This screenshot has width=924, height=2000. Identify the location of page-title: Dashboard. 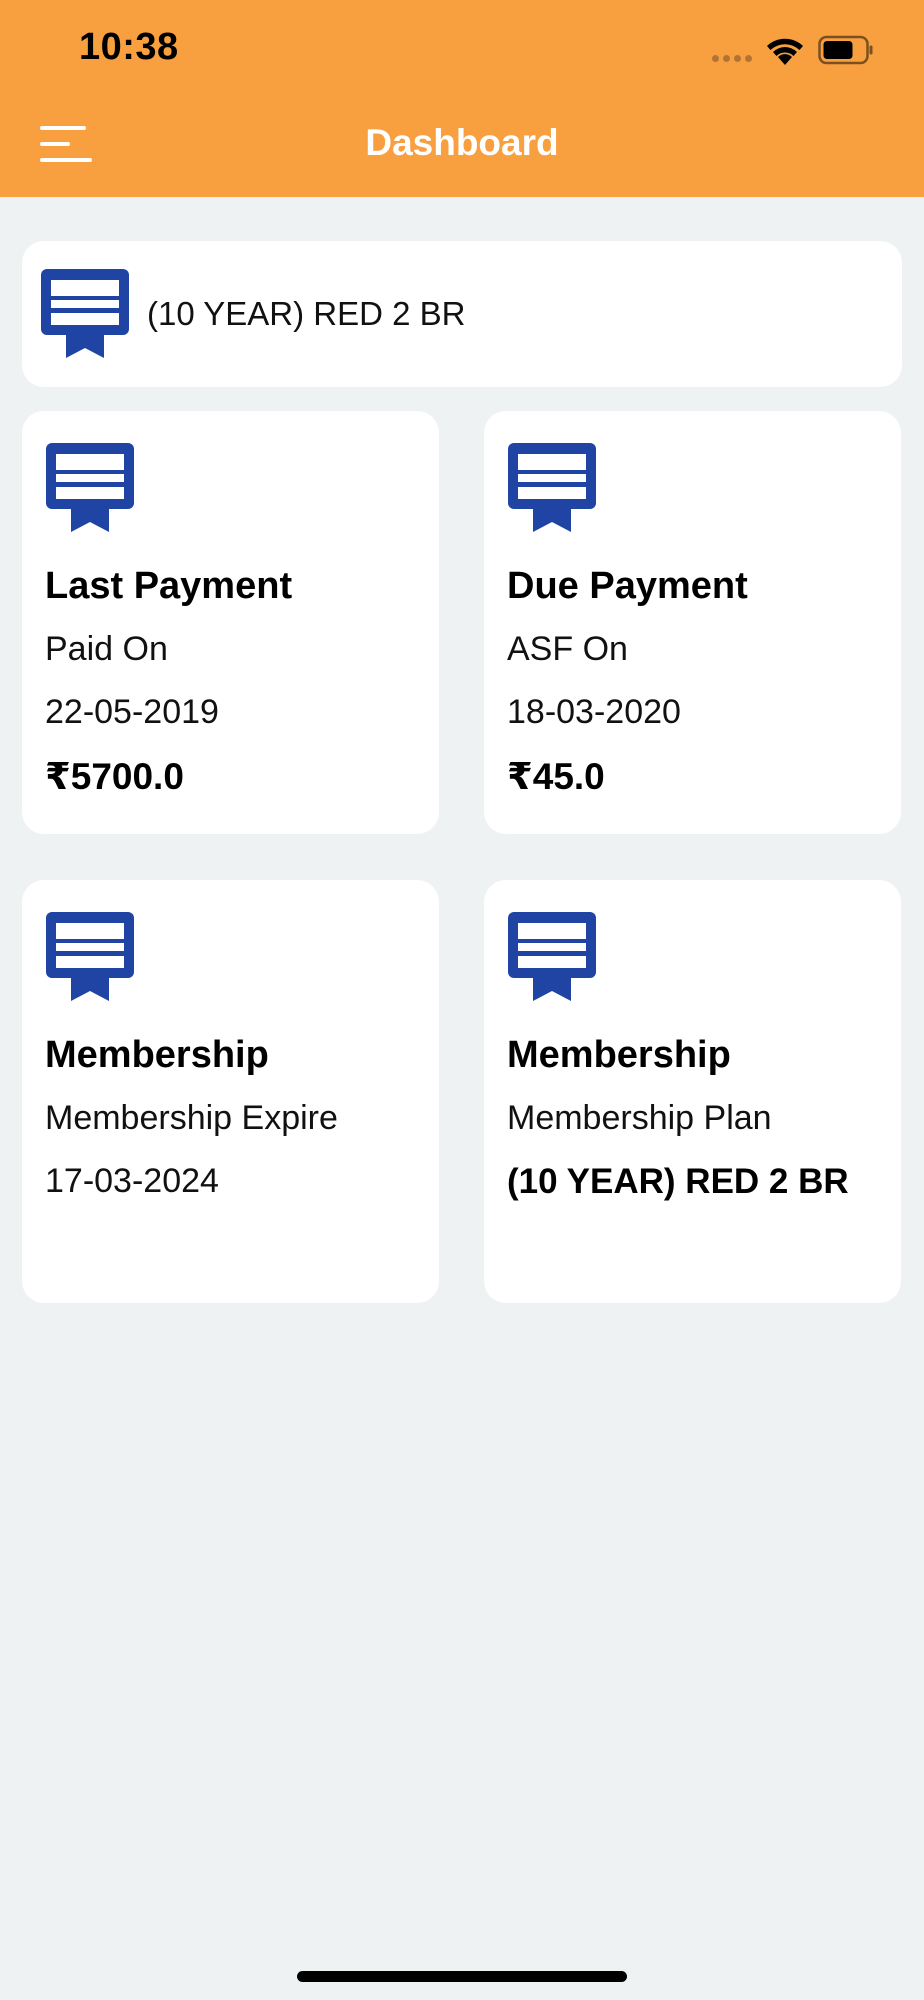
(462, 142).